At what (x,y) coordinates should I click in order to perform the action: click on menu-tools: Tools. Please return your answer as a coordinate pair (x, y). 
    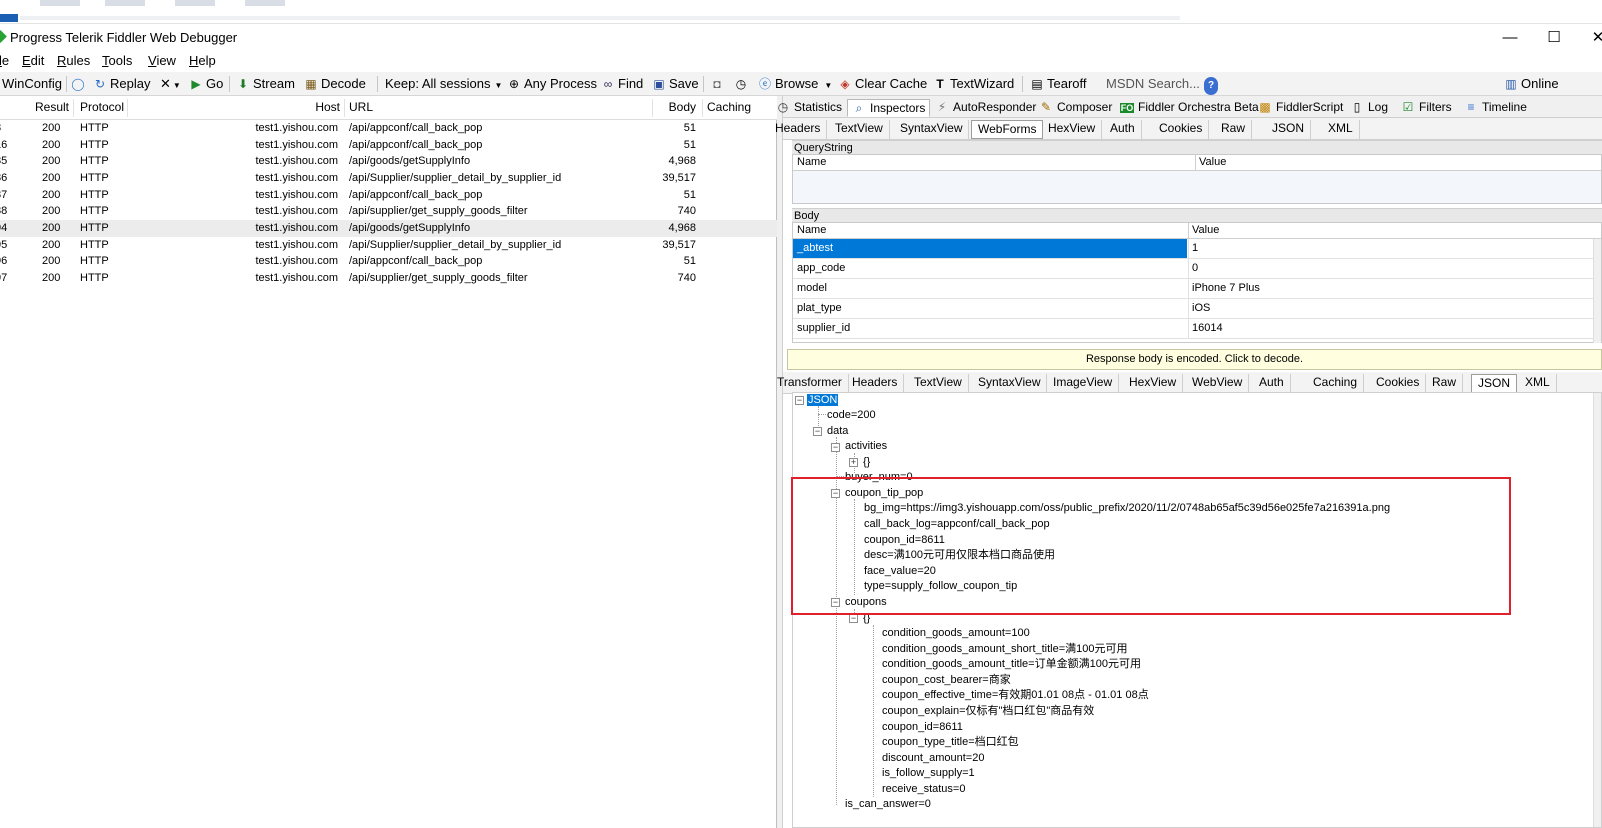
    Looking at the image, I should click on (117, 60).